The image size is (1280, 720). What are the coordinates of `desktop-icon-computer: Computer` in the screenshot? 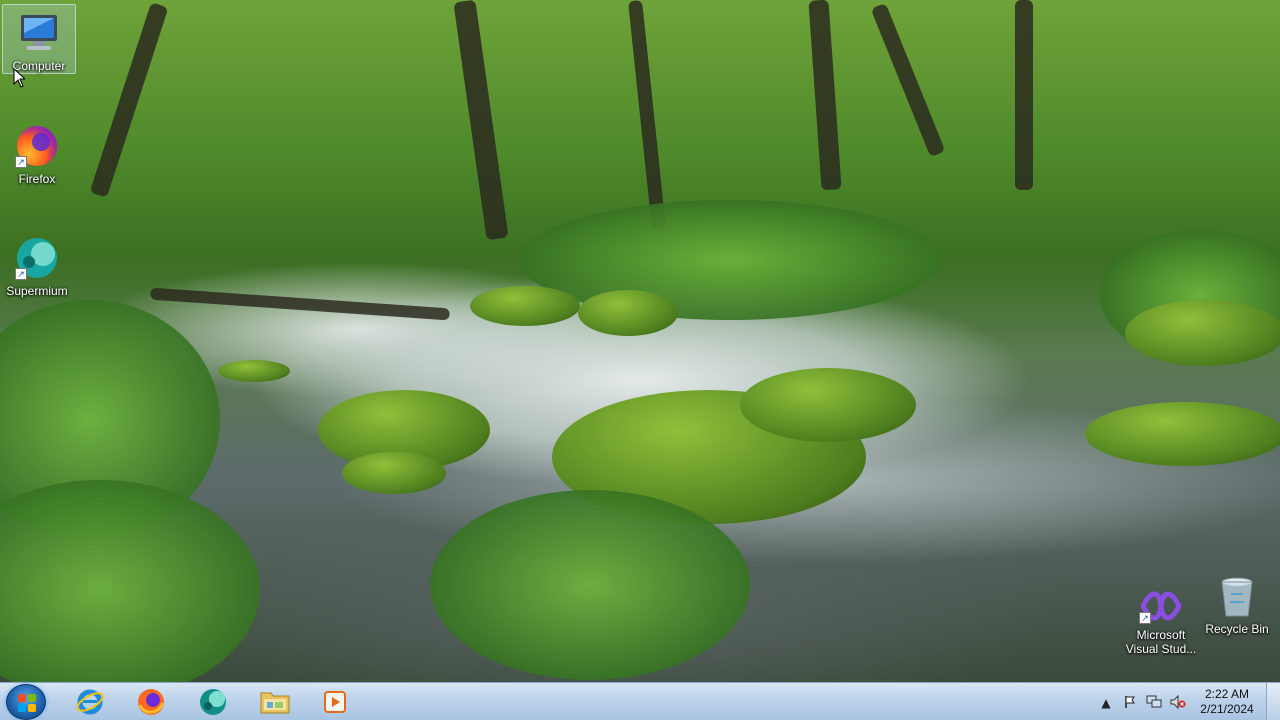 It's located at (39, 39).